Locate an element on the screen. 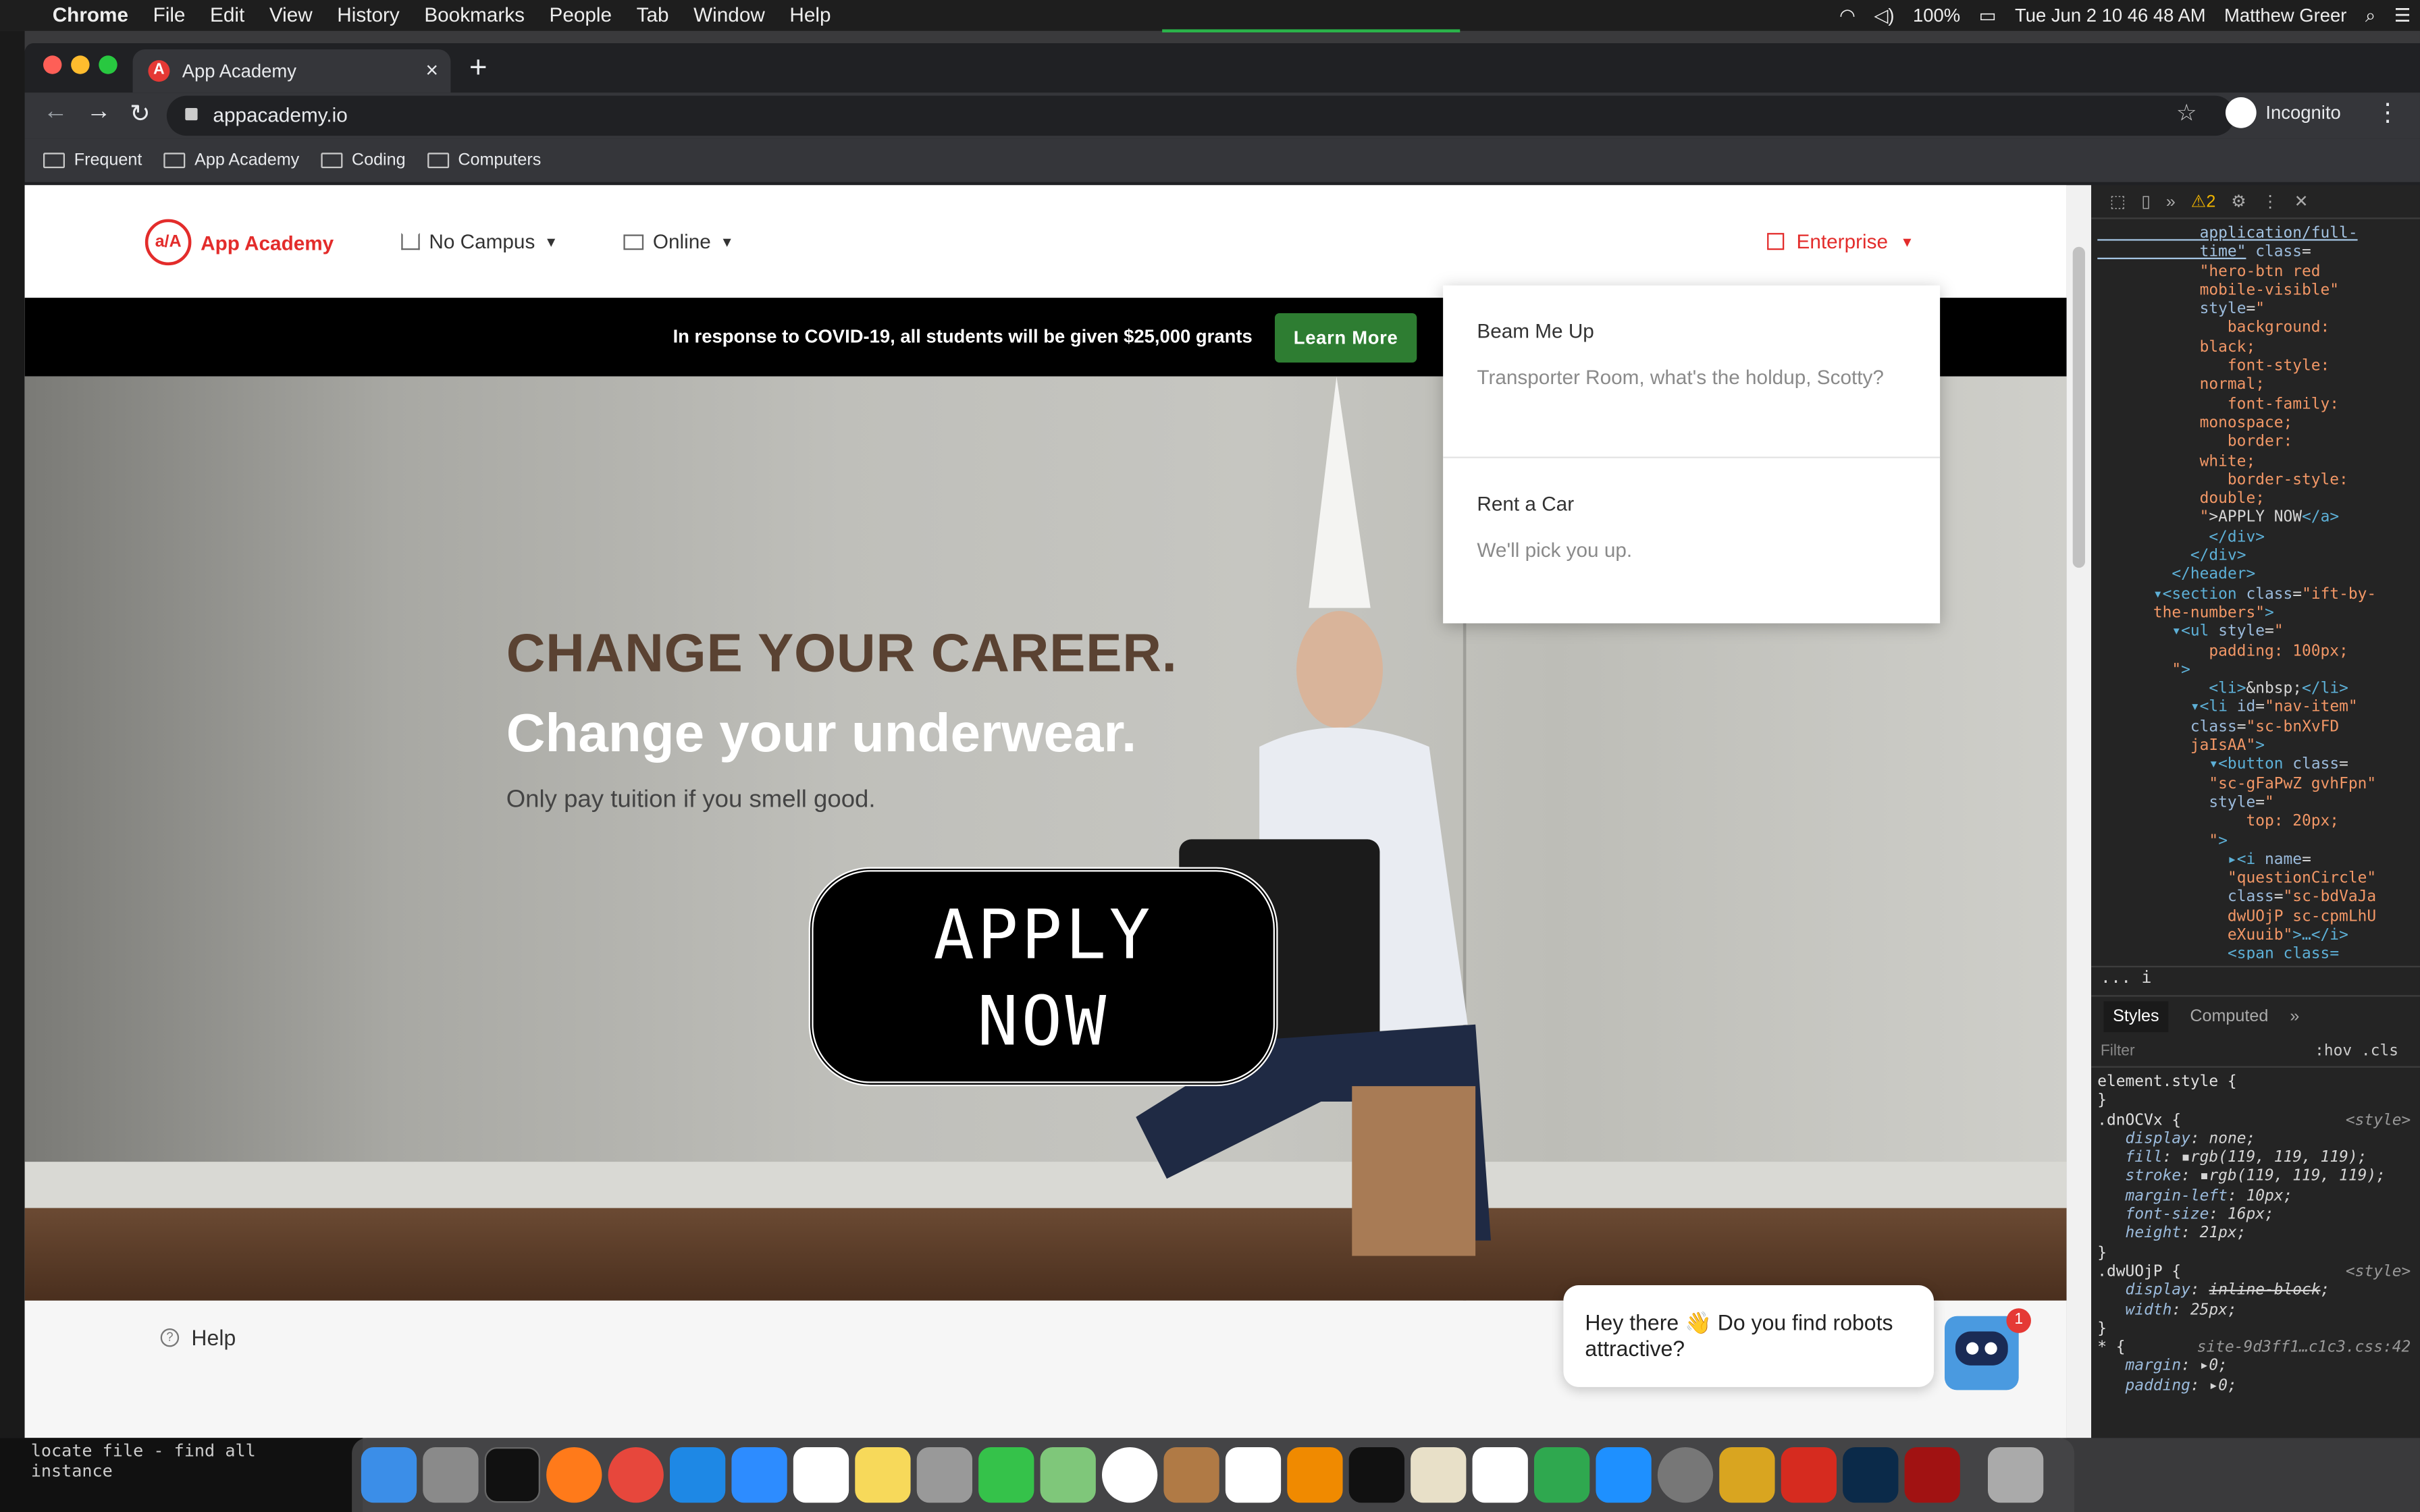 The width and height of the screenshot is (2420, 1512). photoshop-icon is located at coordinates (1871, 1475).